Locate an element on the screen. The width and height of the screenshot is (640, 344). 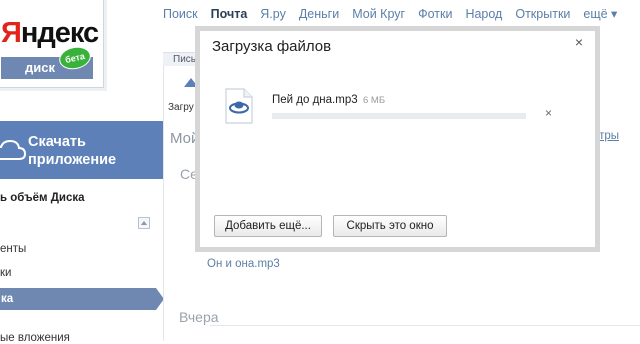
upload-tool-label: Загру is located at coordinates (181, 107).